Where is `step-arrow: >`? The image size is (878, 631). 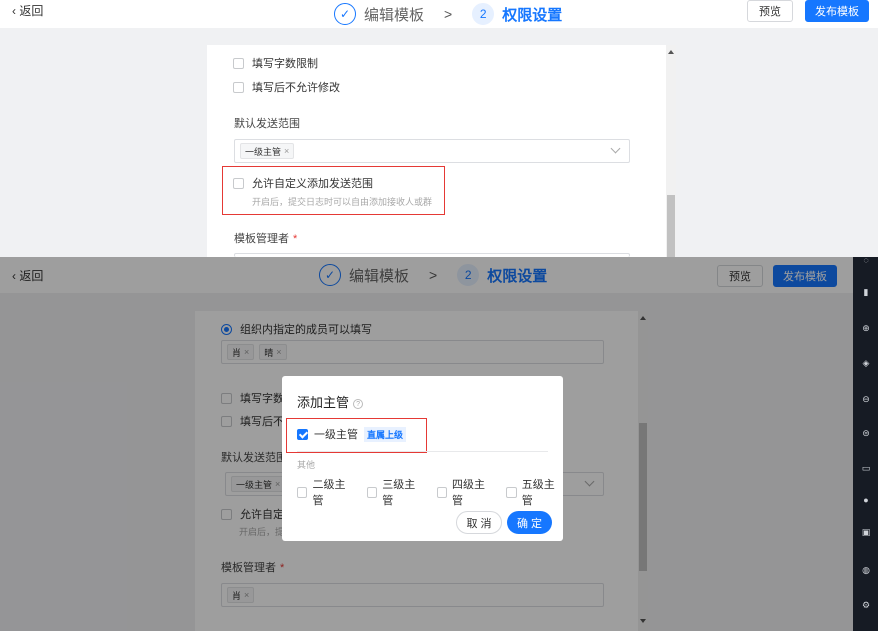 step-arrow: > is located at coordinates (448, 14).